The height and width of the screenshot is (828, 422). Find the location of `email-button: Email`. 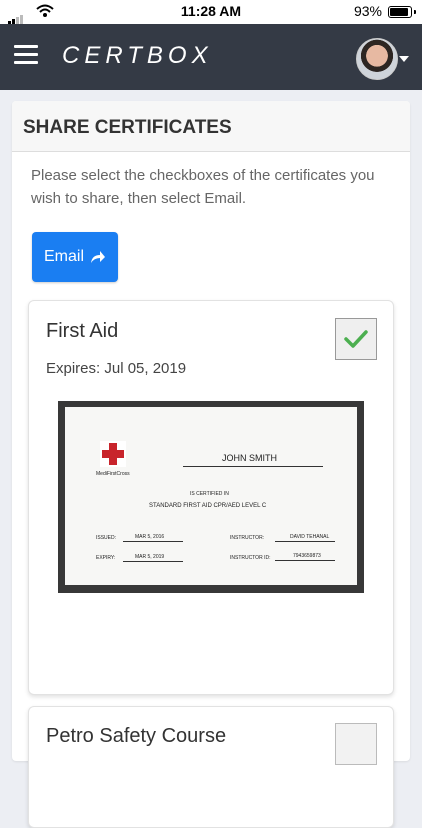

email-button: Email is located at coordinates (75, 257).